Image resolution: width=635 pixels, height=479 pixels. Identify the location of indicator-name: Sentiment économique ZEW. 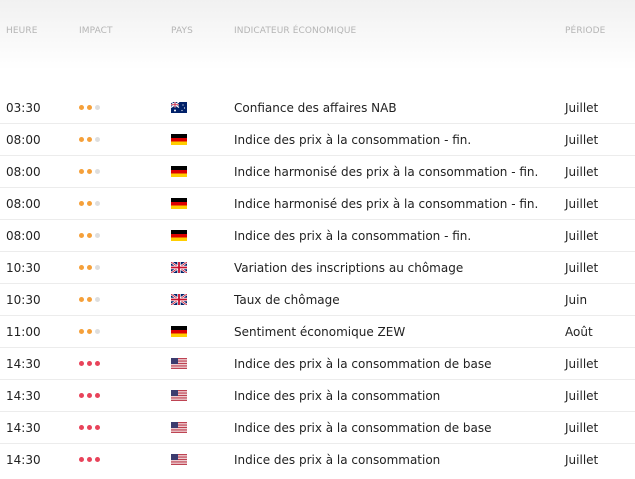
(319, 332).